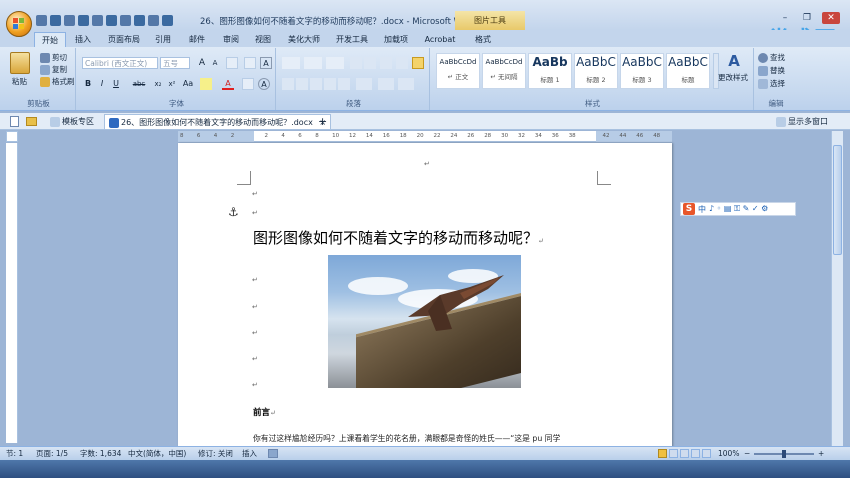  I want to click on draft-view-icon, so click(706, 453).